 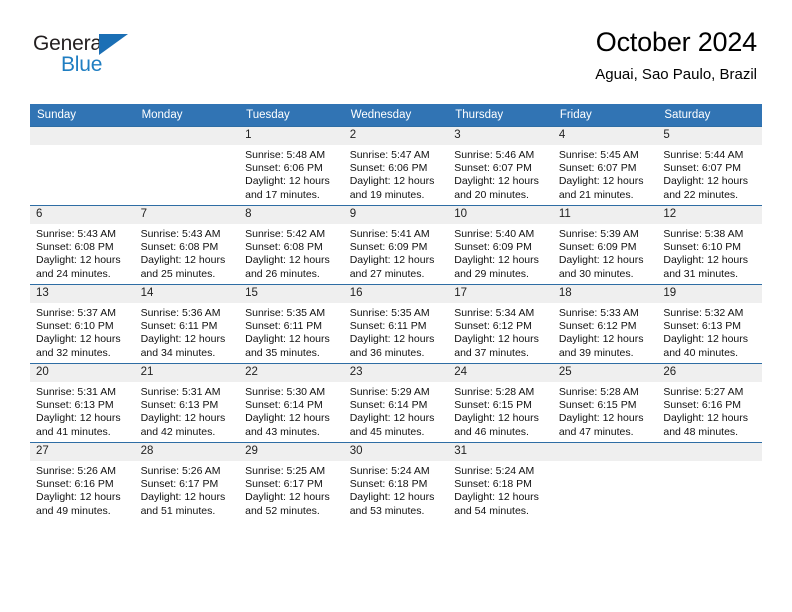 I want to click on day-number: 14, so click(x=187, y=294).